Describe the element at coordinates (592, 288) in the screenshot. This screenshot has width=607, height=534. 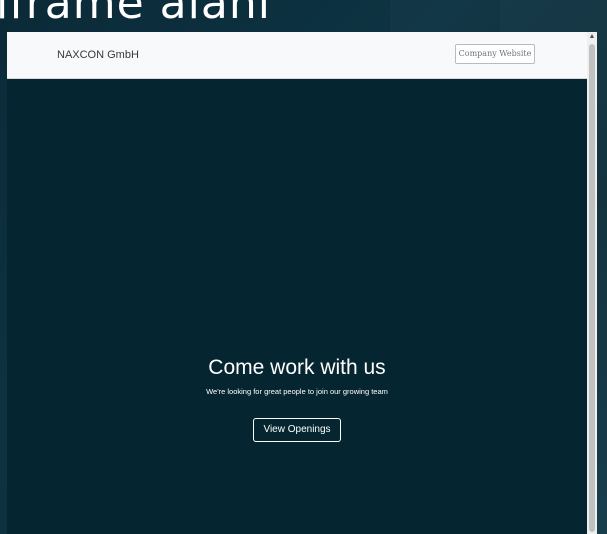
I see `scrollbar-thumb` at that location.